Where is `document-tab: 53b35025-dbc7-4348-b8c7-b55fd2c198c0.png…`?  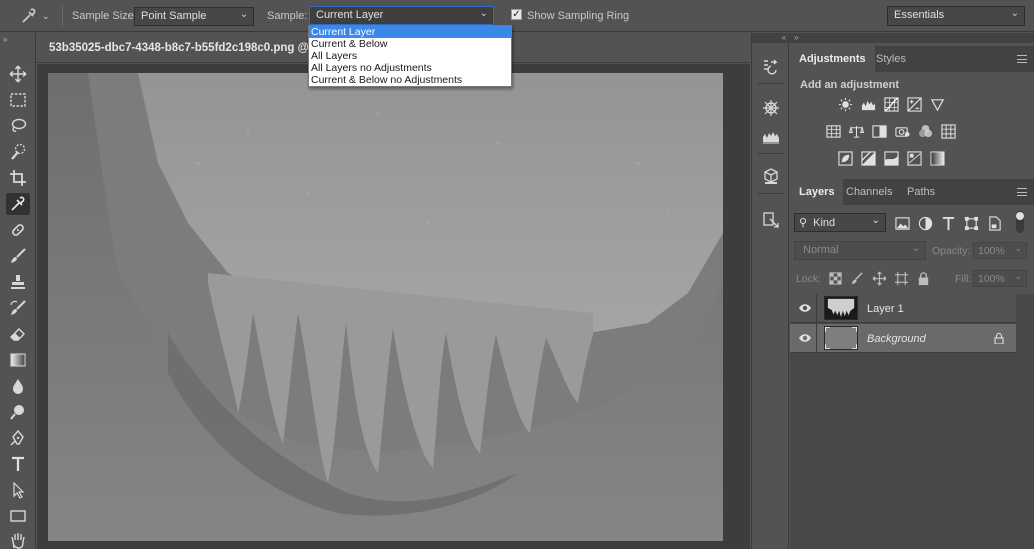
document-tab: 53b35025-dbc7-4348-b8c7-b55fd2c198c0.png… is located at coordinates (187, 48).